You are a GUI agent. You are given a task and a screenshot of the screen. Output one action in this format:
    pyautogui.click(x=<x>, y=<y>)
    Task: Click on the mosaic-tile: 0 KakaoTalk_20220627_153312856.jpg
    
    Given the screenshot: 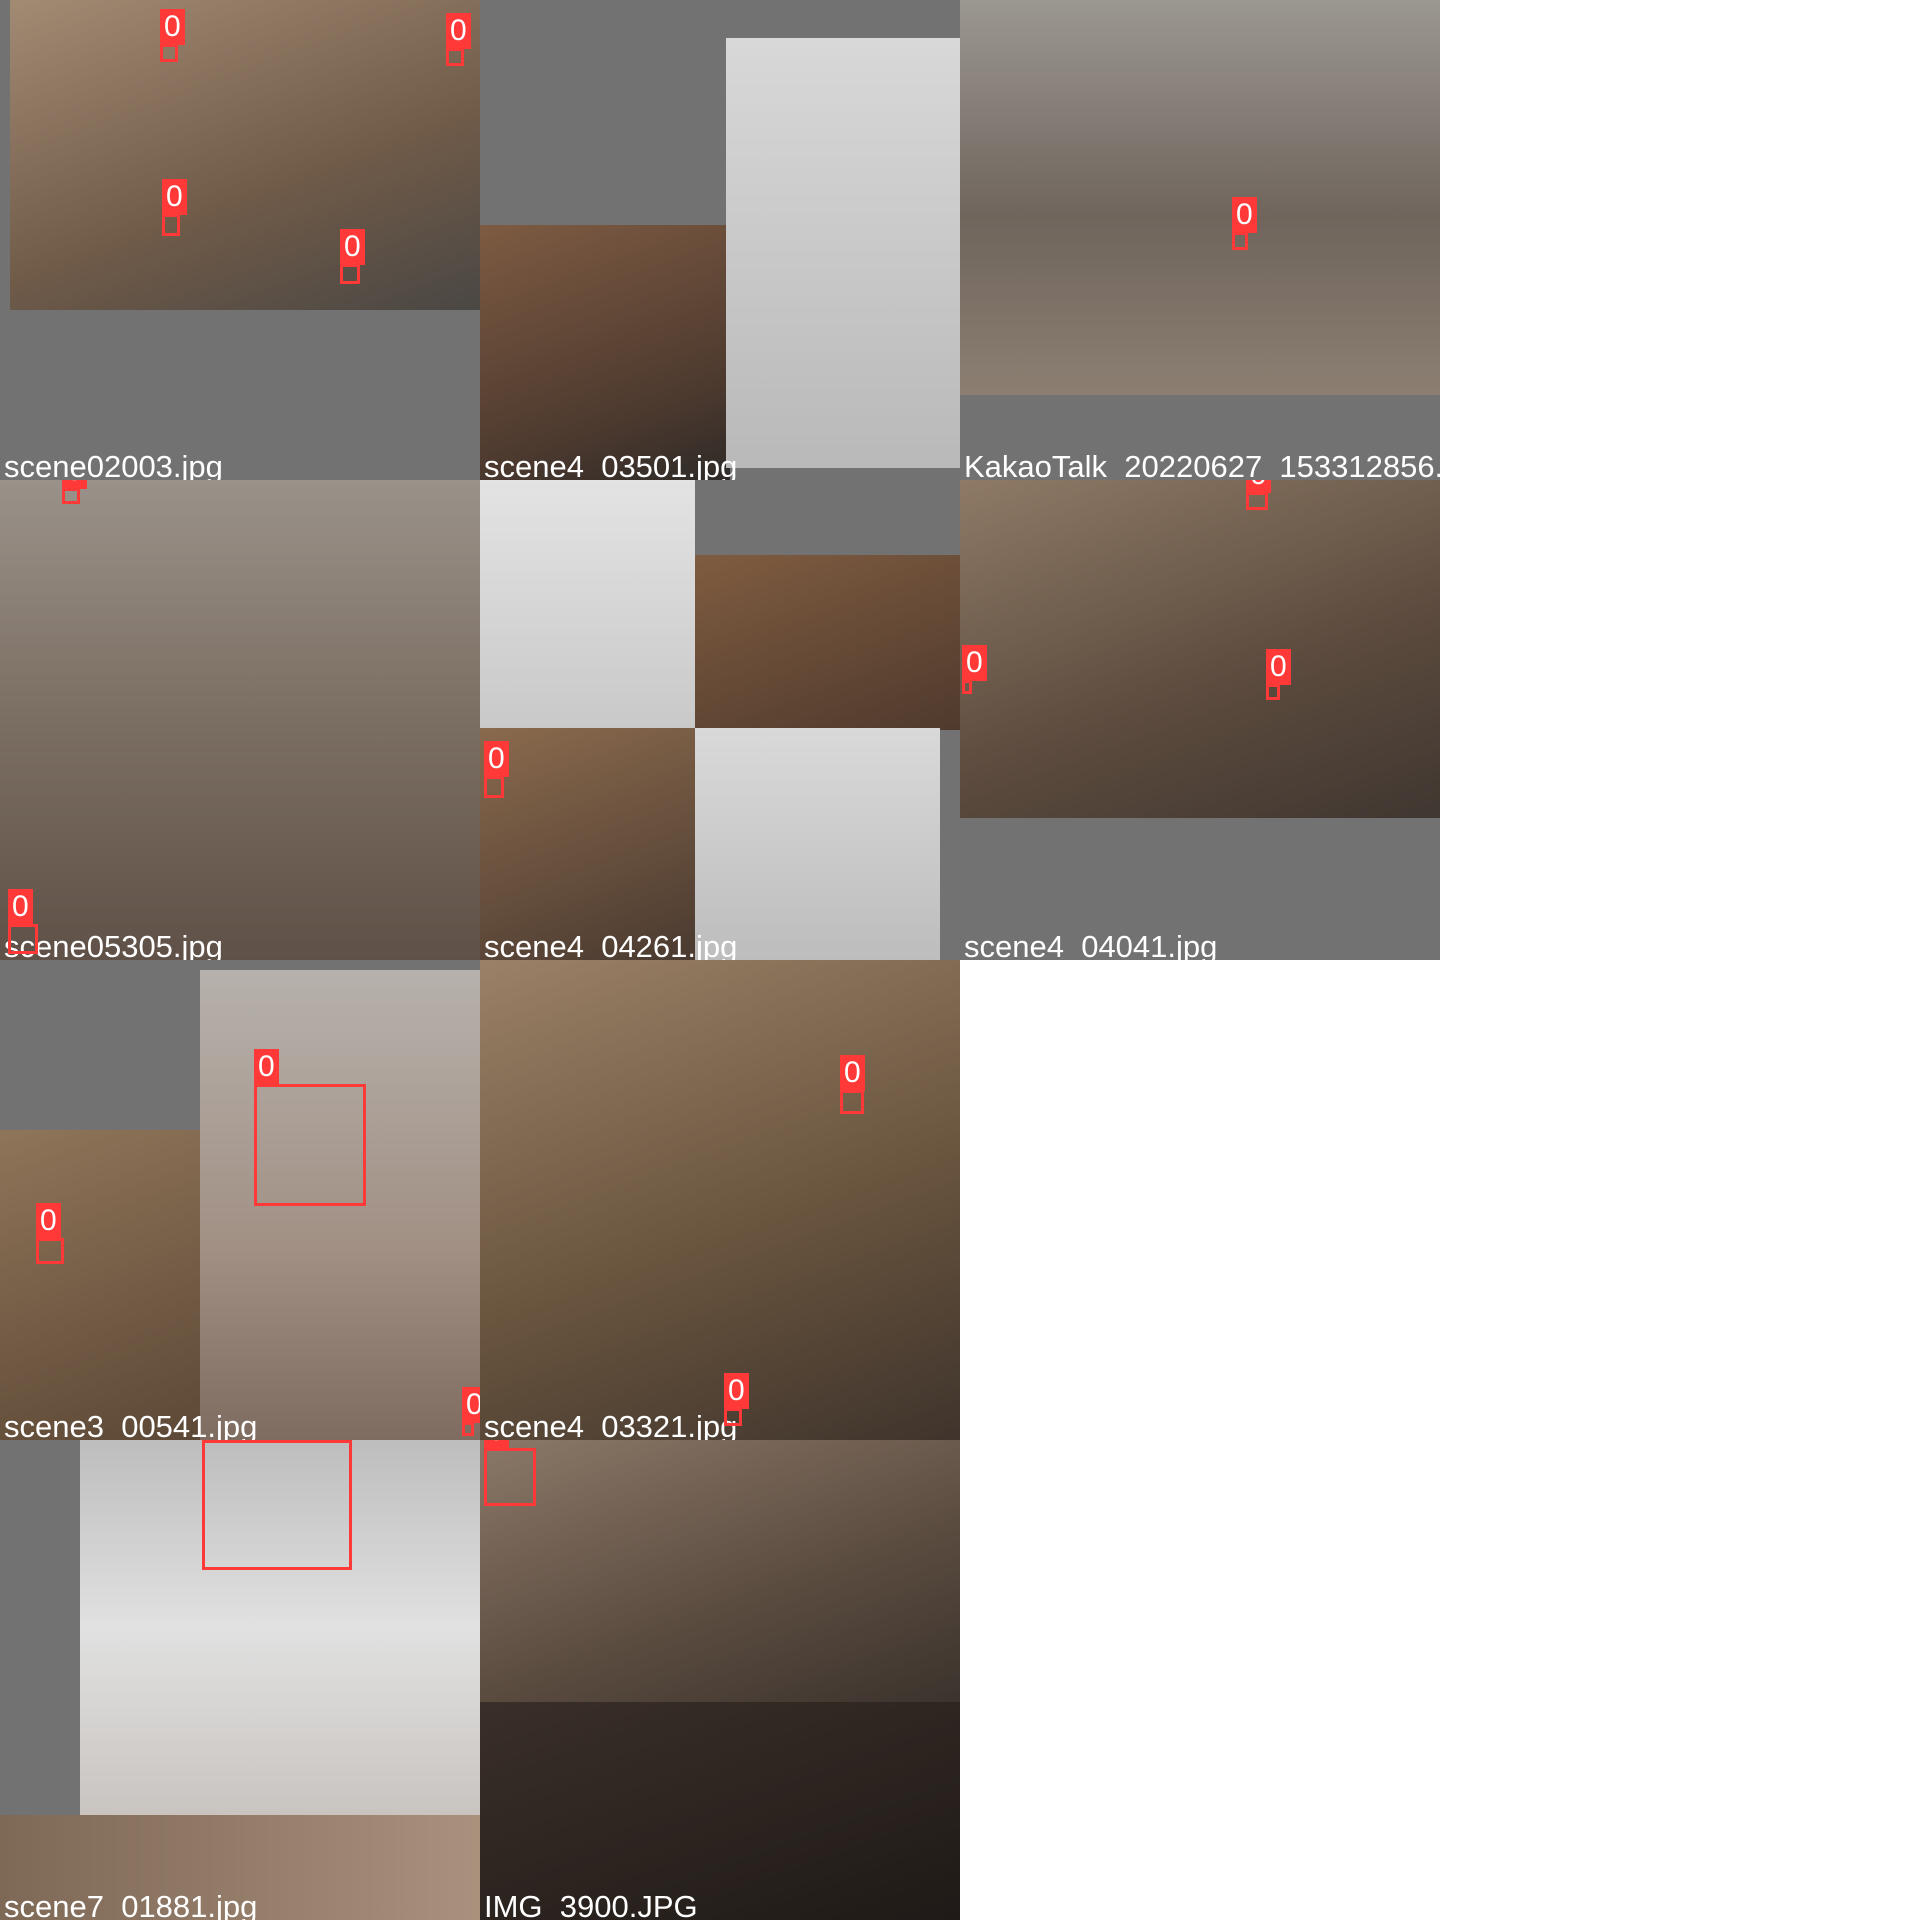 What is the action you would take?
    pyautogui.click(x=1200, y=240)
    